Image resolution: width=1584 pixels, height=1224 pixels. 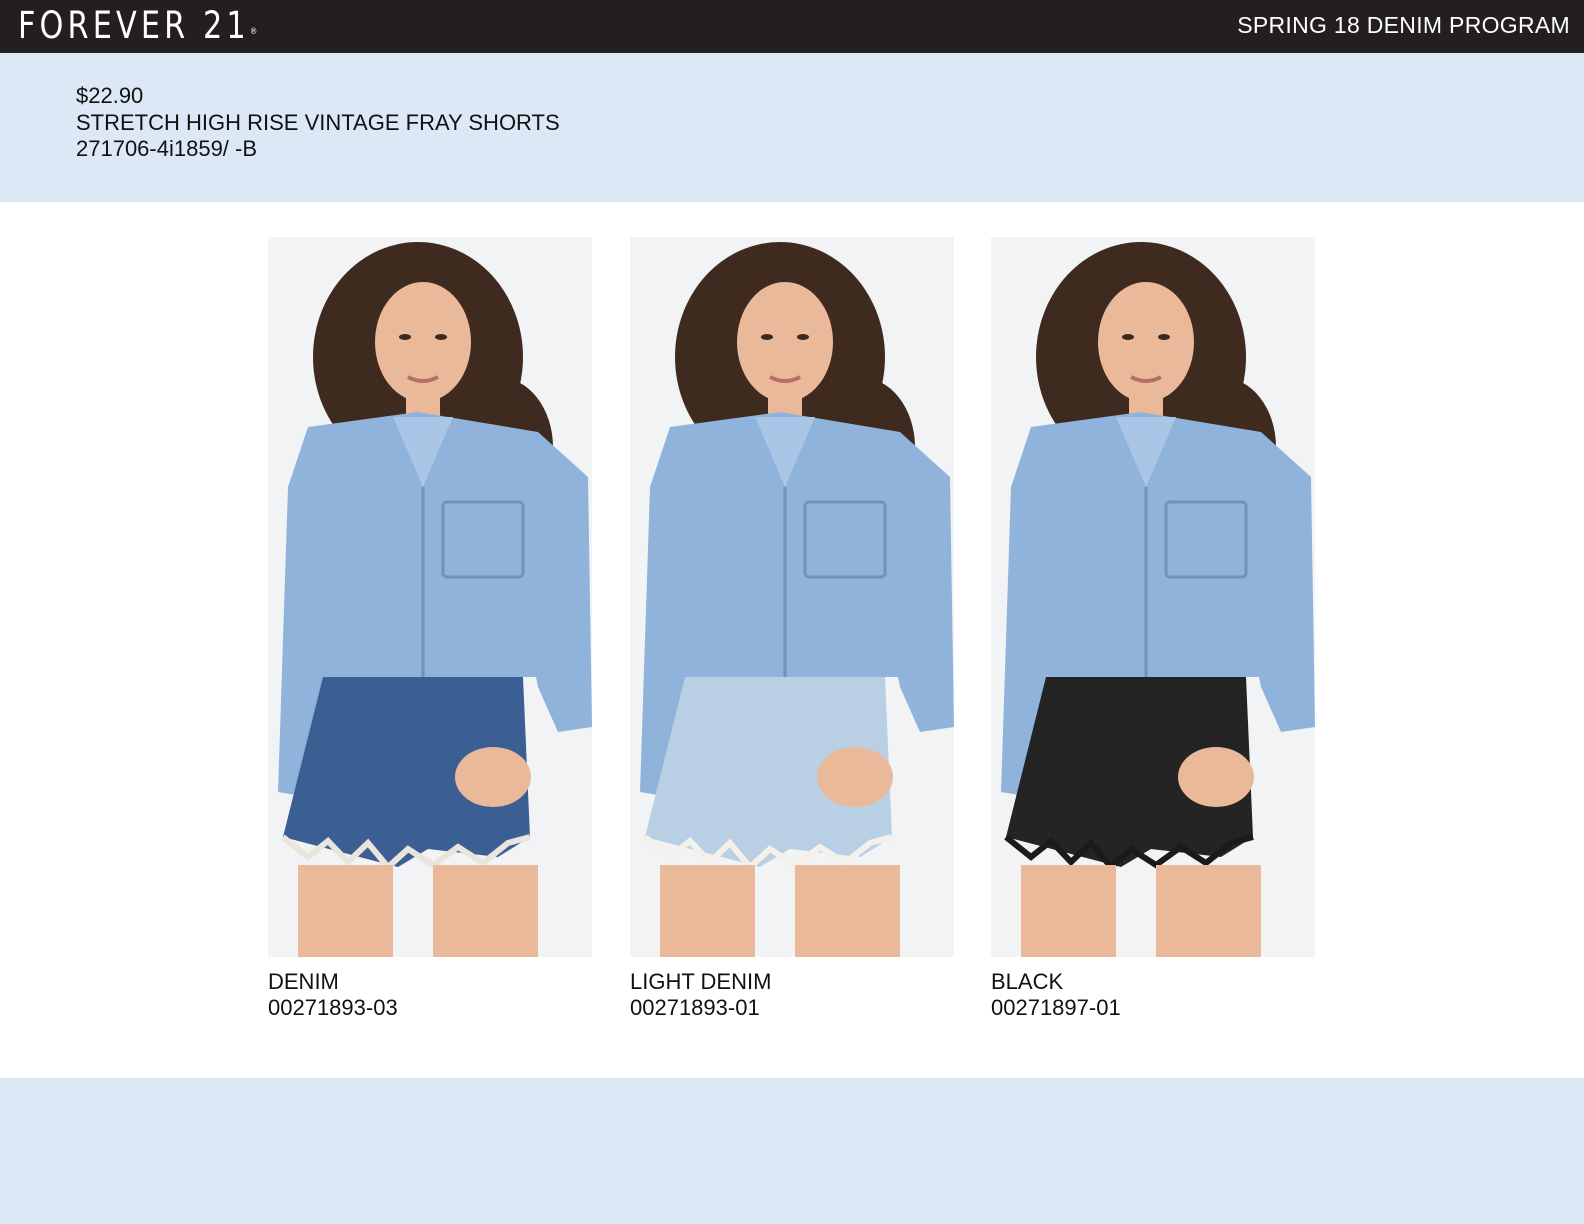 What do you see at coordinates (1153, 995) in the screenshot?
I see `variant-caption: BLACK 00271897-01` at bounding box center [1153, 995].